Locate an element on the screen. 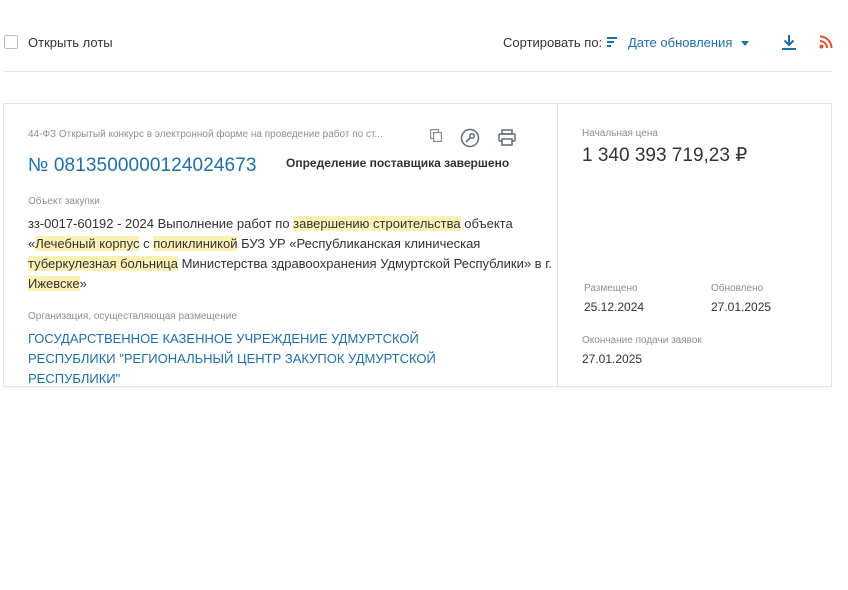 The width and height of the screenshot is (848, 590). toolbar-divider is located at coordinates (418, 71).